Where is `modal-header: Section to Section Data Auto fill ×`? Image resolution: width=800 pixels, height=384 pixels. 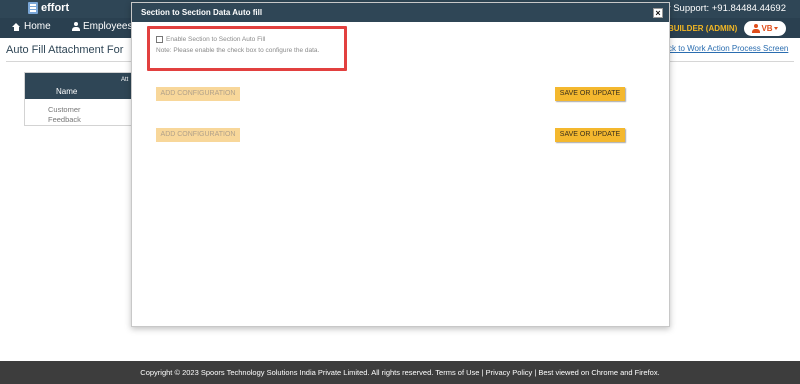
modal-header: Section to Section Data Auto fill × is located at coordinates (400, 12).